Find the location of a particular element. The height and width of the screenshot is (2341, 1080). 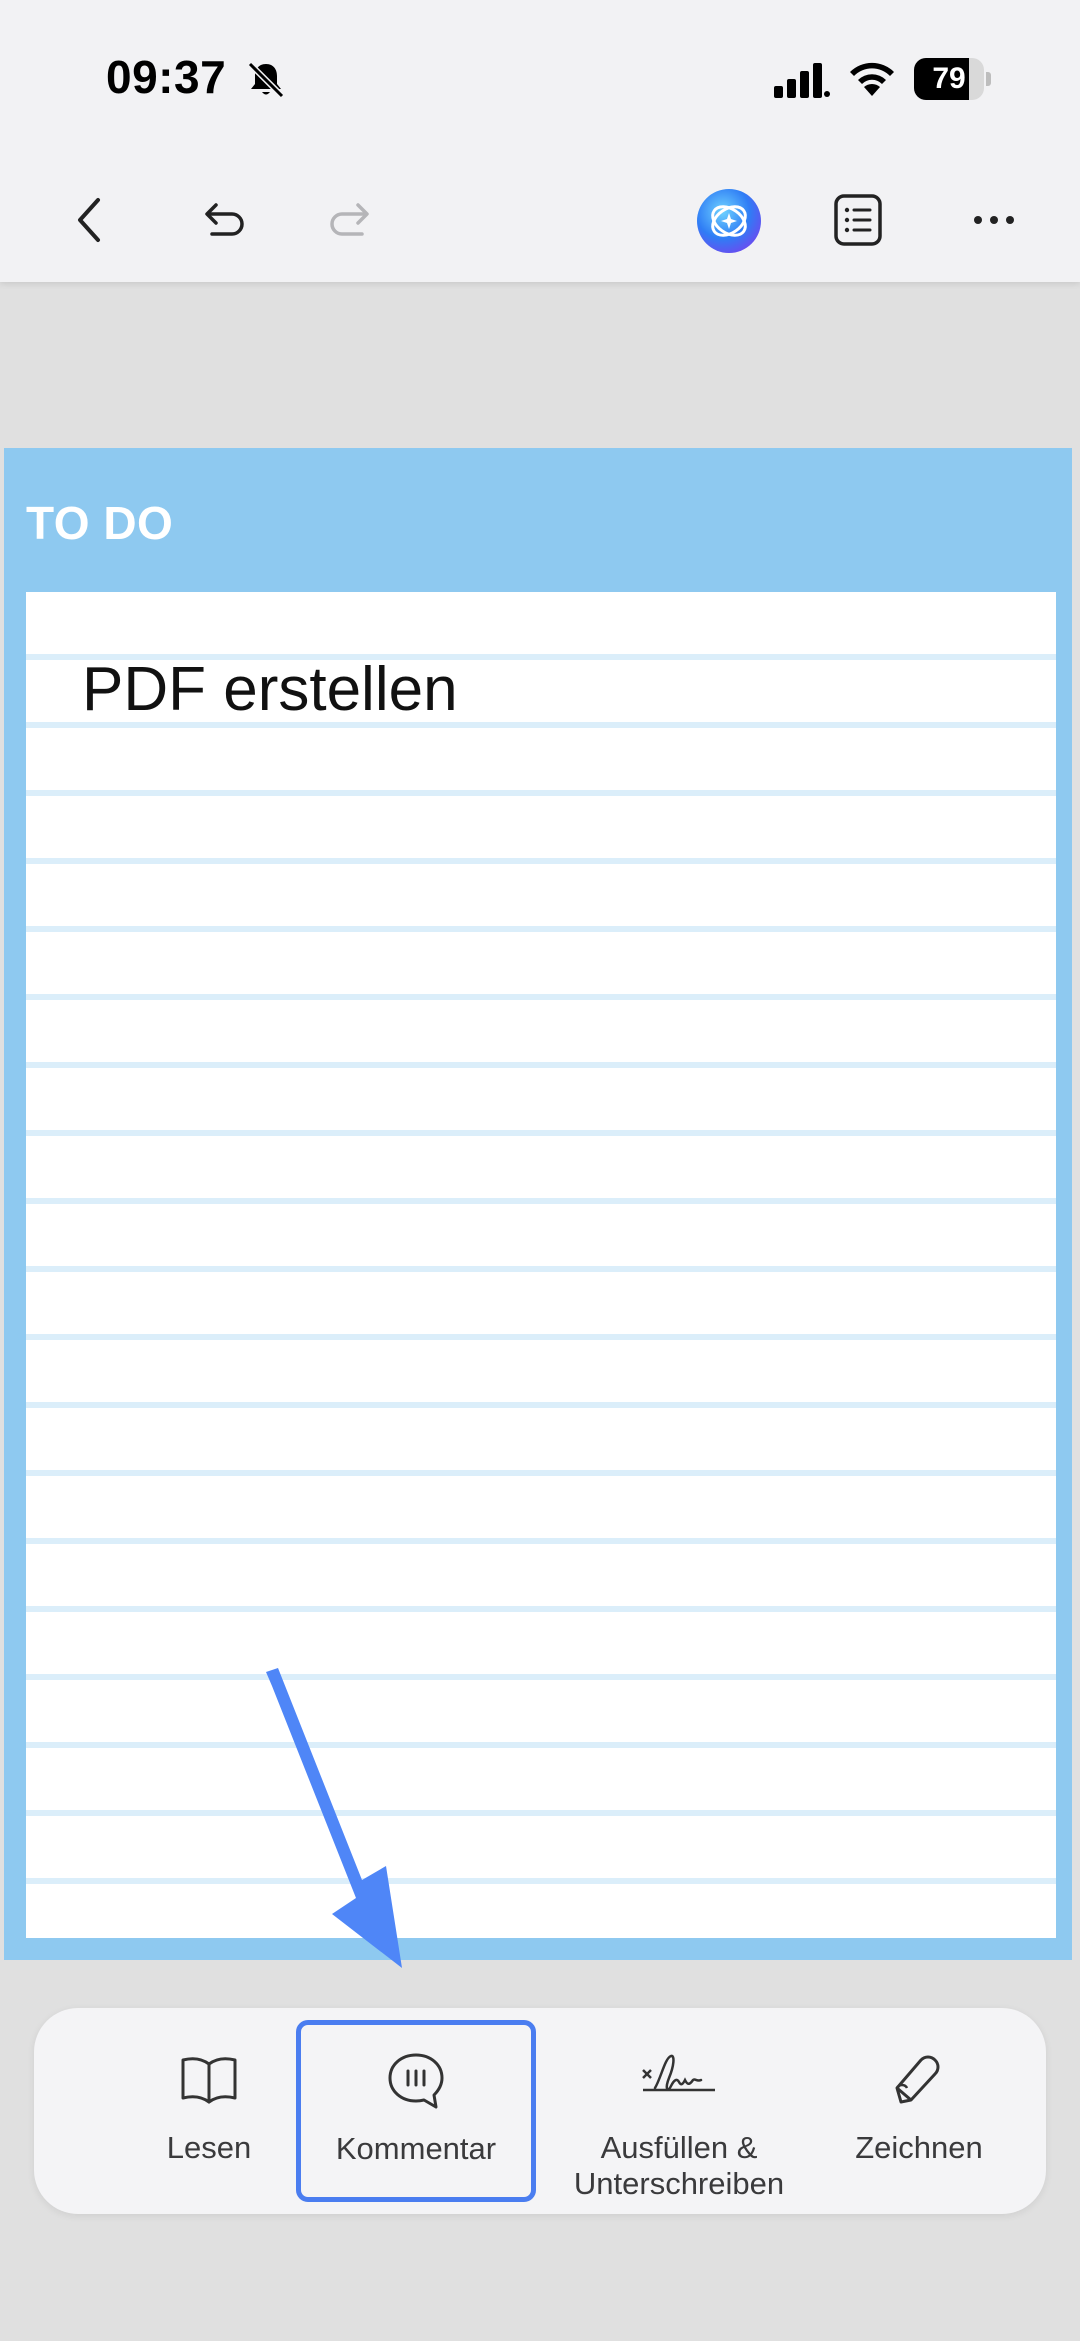

ai-assistant-button is located at coordinates (729, 221).